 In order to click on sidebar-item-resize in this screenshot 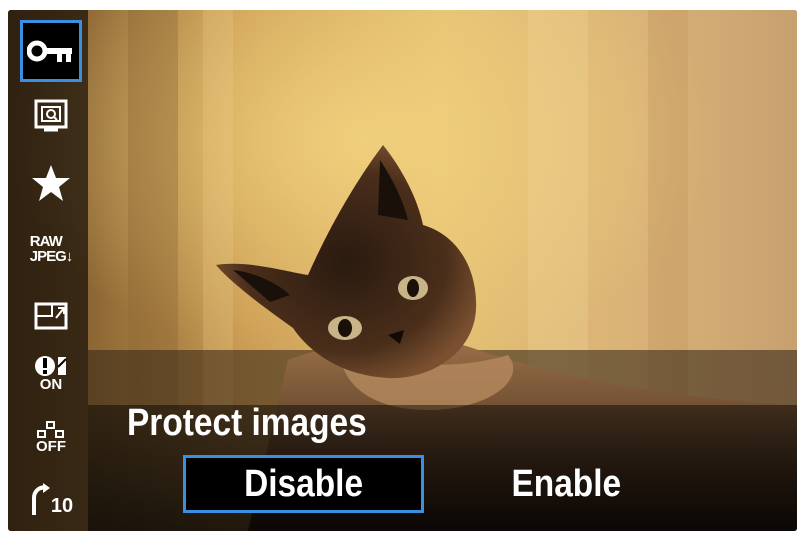, I will do `click(51, 315)`.